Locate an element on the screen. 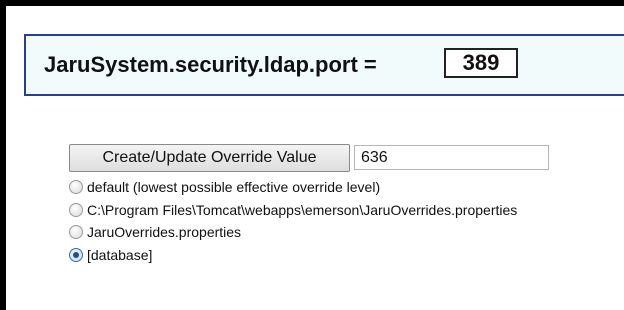 The image size is (624, 310). radio-button-default is located at coordinates (76, 187).